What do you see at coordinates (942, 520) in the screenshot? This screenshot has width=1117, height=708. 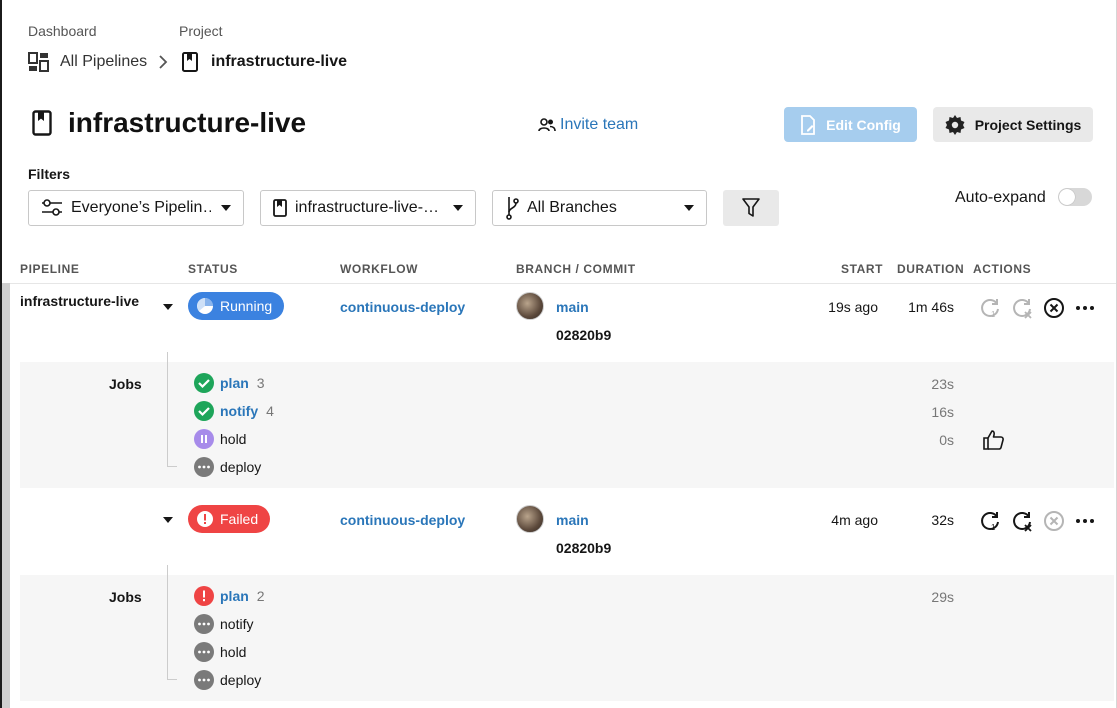 I see `duration: 32s` at bounding box center [942, 520].